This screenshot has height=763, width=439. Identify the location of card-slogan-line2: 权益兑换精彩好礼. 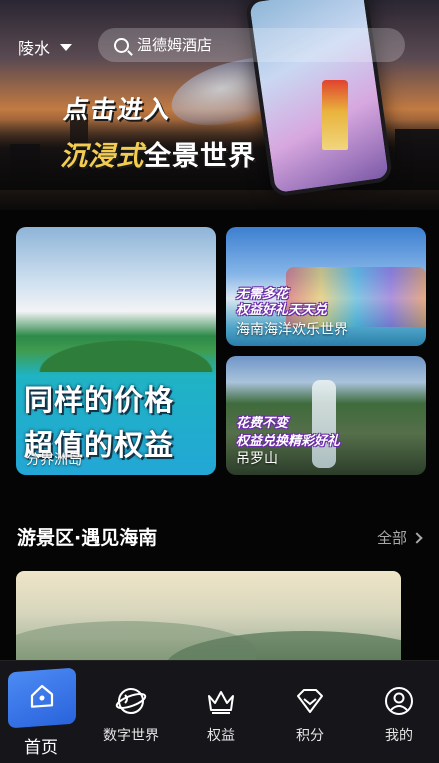
(288, 441).